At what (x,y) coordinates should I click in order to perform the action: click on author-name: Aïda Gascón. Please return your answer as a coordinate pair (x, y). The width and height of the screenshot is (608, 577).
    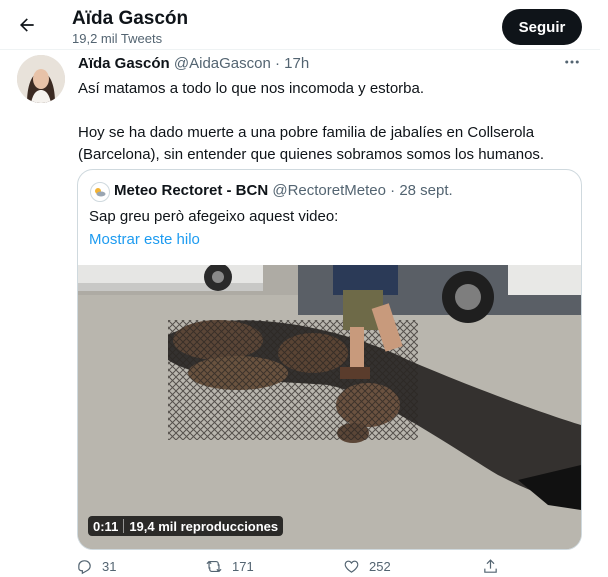
    Looking at the image, I should click on (124, 63).